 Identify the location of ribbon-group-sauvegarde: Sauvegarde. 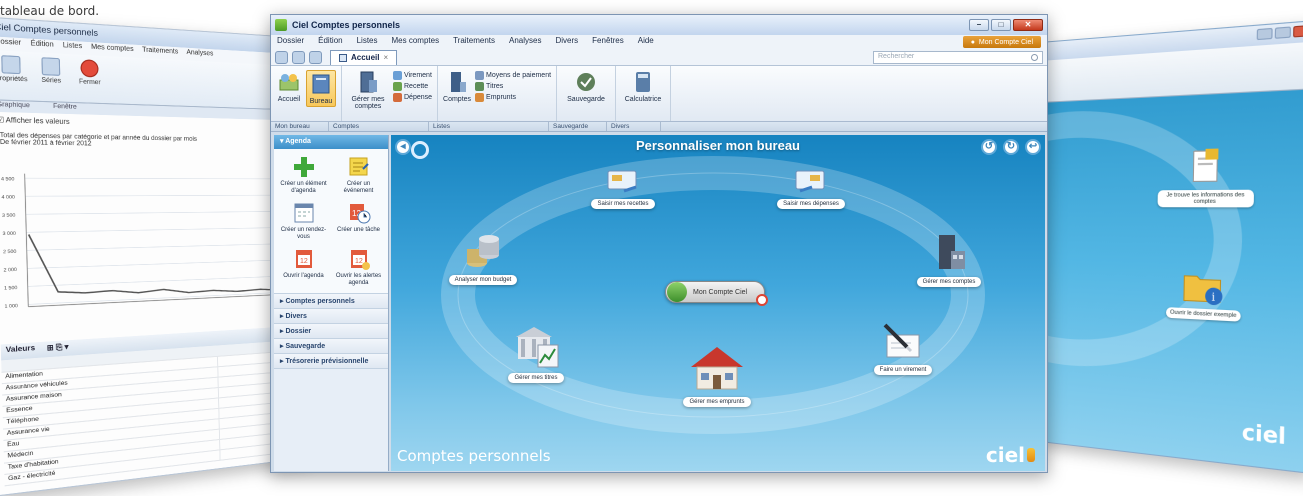
(587, 93).